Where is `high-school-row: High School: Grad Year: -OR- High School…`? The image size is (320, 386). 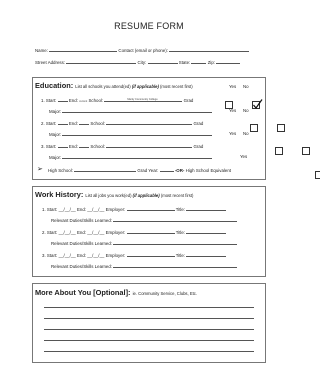 high-school-row: High School: Grad Year: -OR- High School… is located at coordinates (139, 170).